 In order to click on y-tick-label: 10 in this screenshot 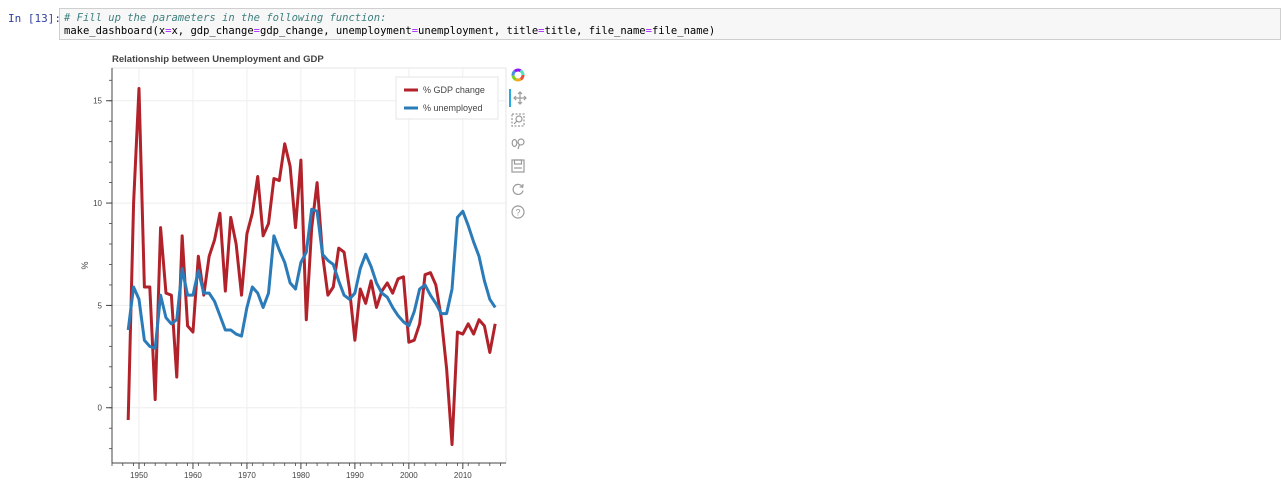, I will do `click(97, 203)`.